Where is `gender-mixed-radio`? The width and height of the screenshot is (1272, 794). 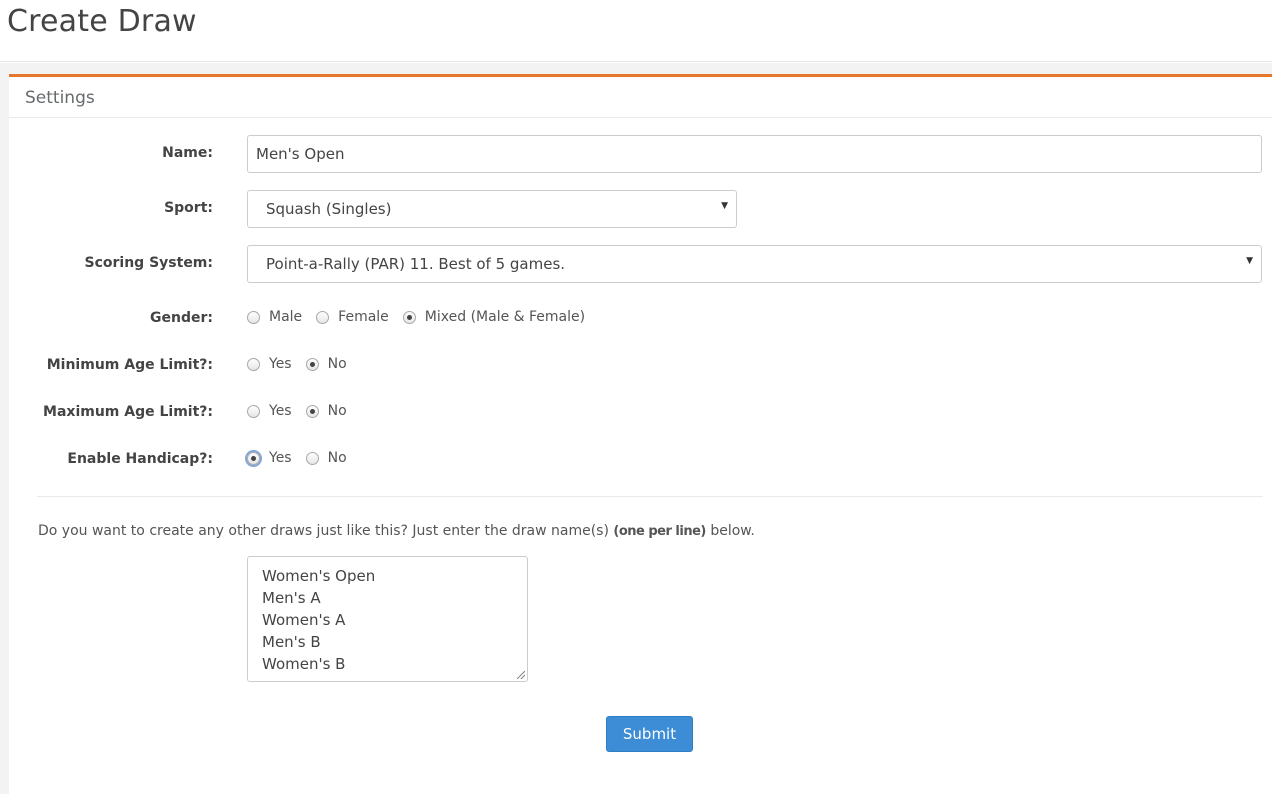
gender-mixed-radio is located at coordinates (409, 317).